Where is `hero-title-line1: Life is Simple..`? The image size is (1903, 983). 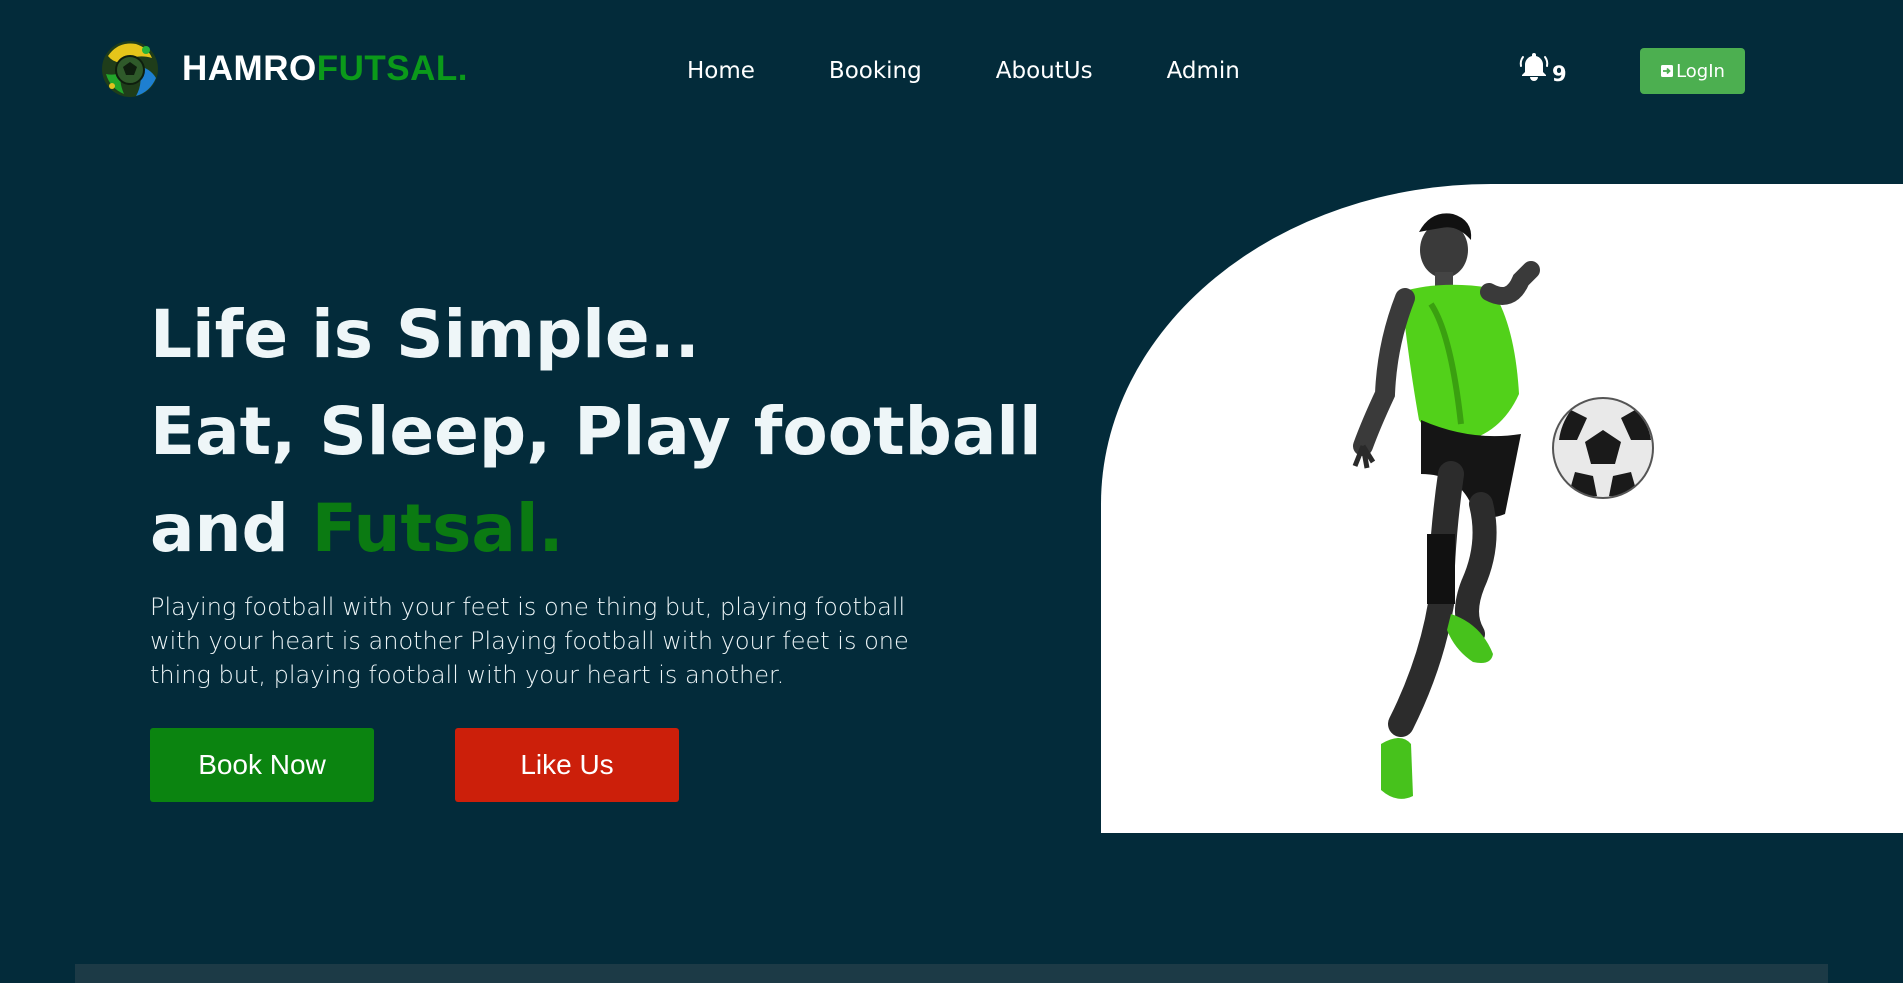 hero-title-line1: Life is Simple.. is located at coordinates (425, 334).